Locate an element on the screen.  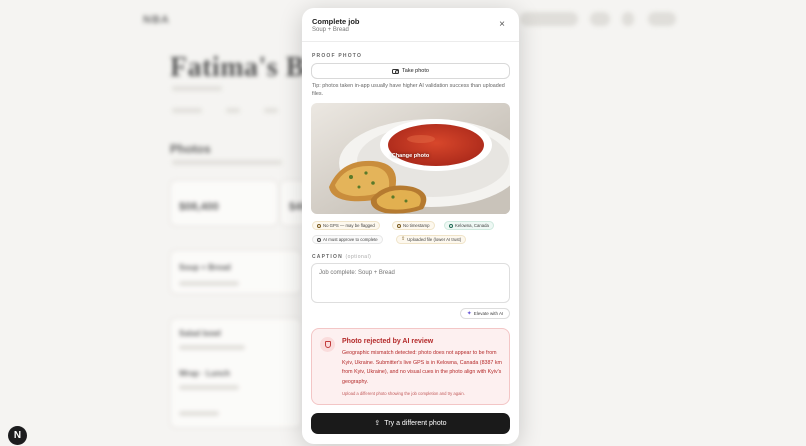
chip-no-timestamp: No timestamp is located at coordinates (413, 225).